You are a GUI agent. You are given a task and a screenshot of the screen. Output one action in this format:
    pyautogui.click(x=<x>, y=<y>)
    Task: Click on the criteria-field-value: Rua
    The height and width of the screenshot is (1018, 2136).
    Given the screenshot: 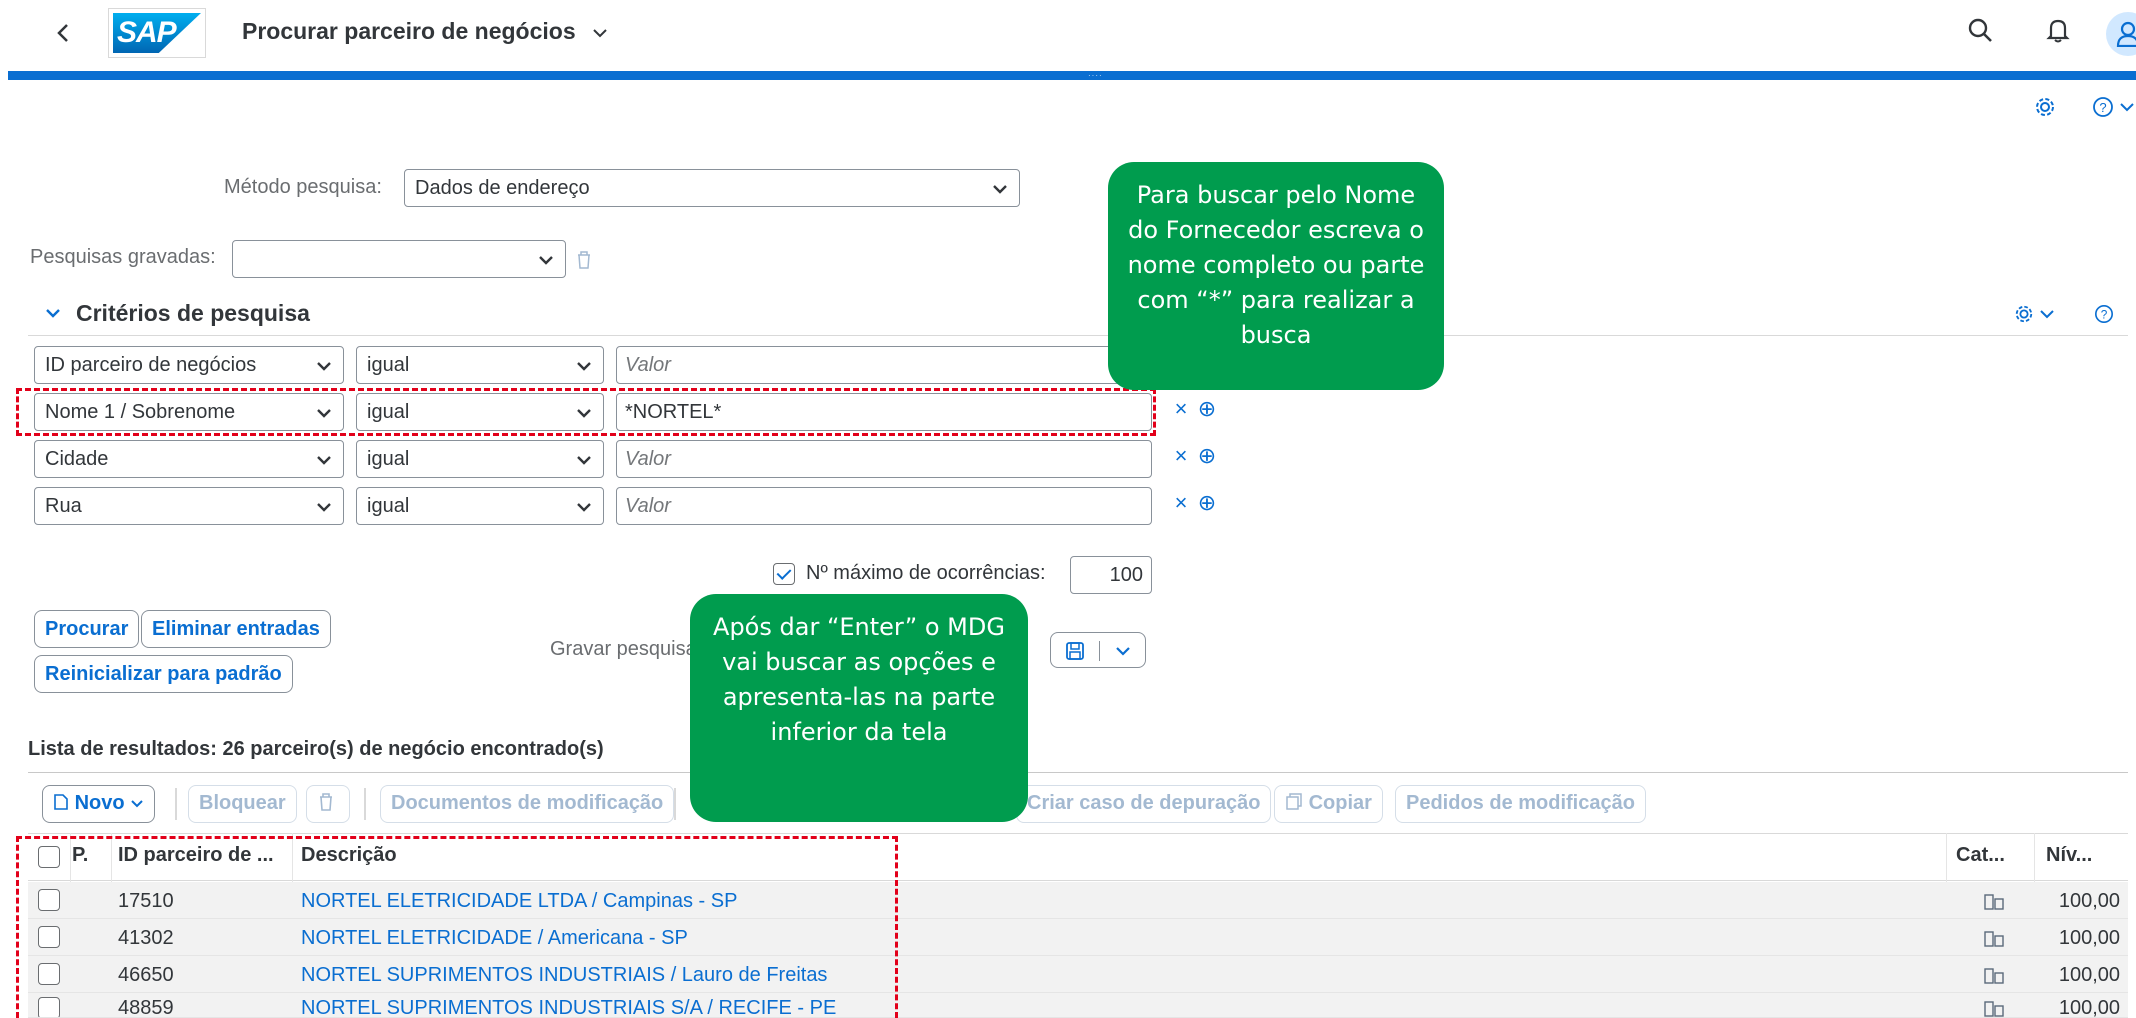 What is the action you would take?
    pyautogui.click(x=63, y=506)
    